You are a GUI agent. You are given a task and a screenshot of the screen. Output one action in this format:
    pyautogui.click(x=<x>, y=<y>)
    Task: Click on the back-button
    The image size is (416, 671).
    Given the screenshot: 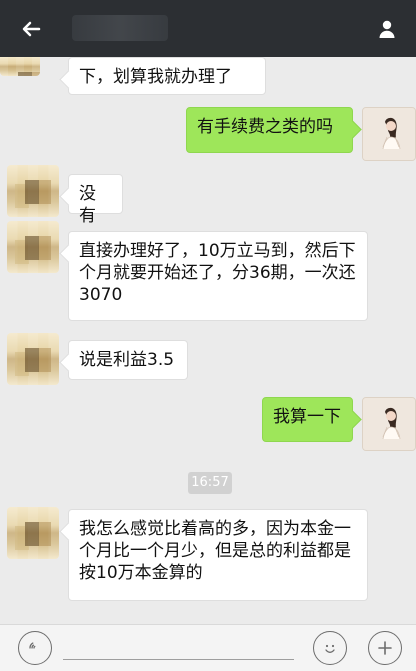 What is the action you would take?
    pyautogui.click(x=31, y=29)
    